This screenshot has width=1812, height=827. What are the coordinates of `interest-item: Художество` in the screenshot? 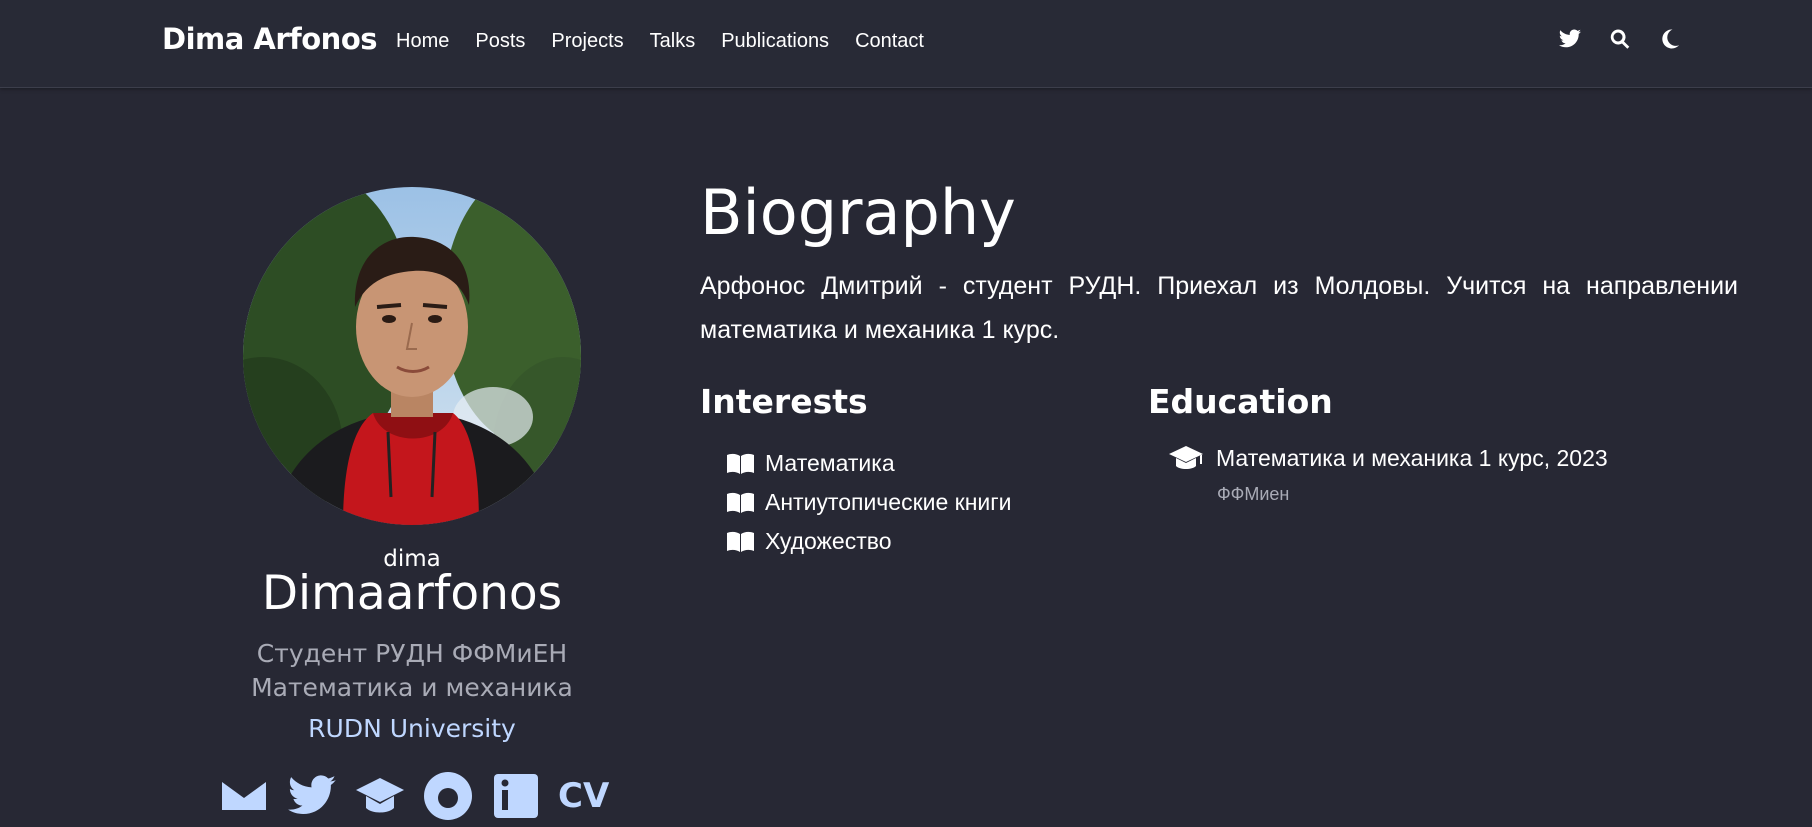 It's located at (869, 541).